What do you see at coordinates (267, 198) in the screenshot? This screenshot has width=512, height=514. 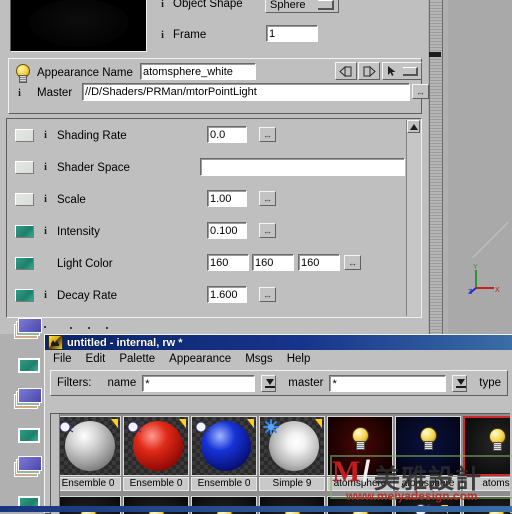 I see `scale-spin-button: ↔` at bounding box center [267, 198].